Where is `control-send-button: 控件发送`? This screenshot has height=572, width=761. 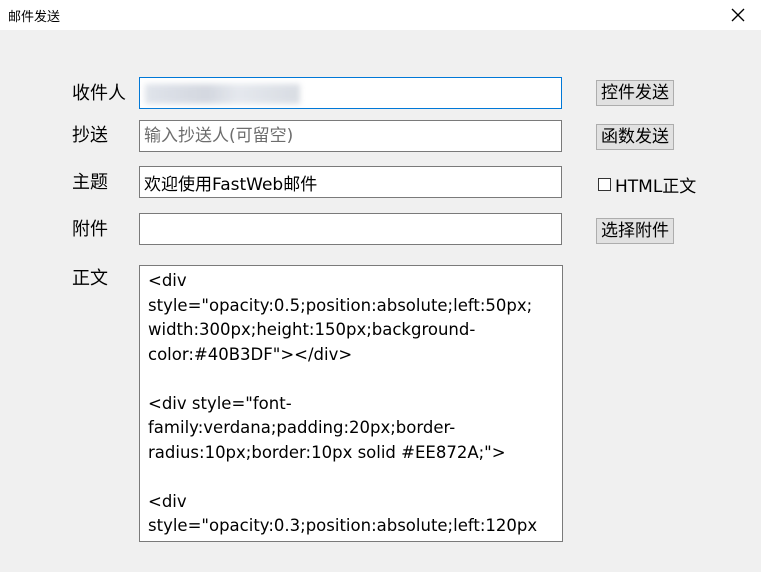
control-send-button: 控件发送 is located at coordinates (635, 93).